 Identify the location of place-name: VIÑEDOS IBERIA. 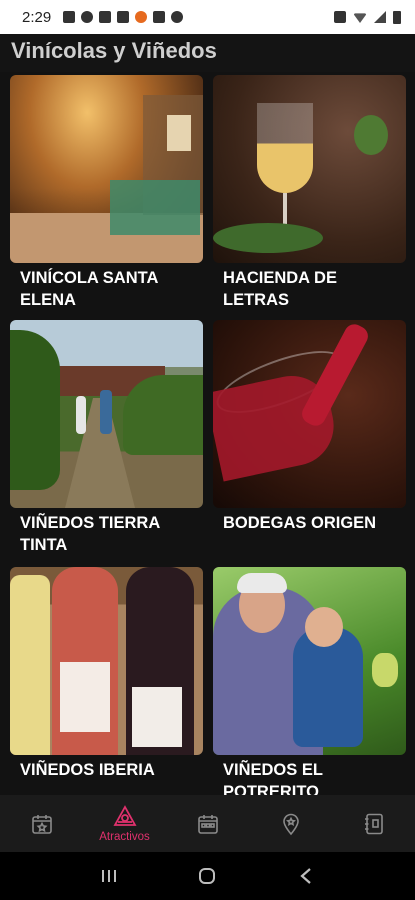
(87, 770).